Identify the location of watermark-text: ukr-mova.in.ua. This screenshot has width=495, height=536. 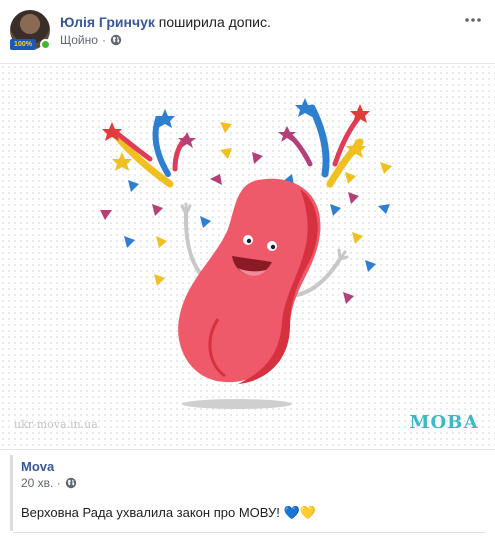
(56, 424).